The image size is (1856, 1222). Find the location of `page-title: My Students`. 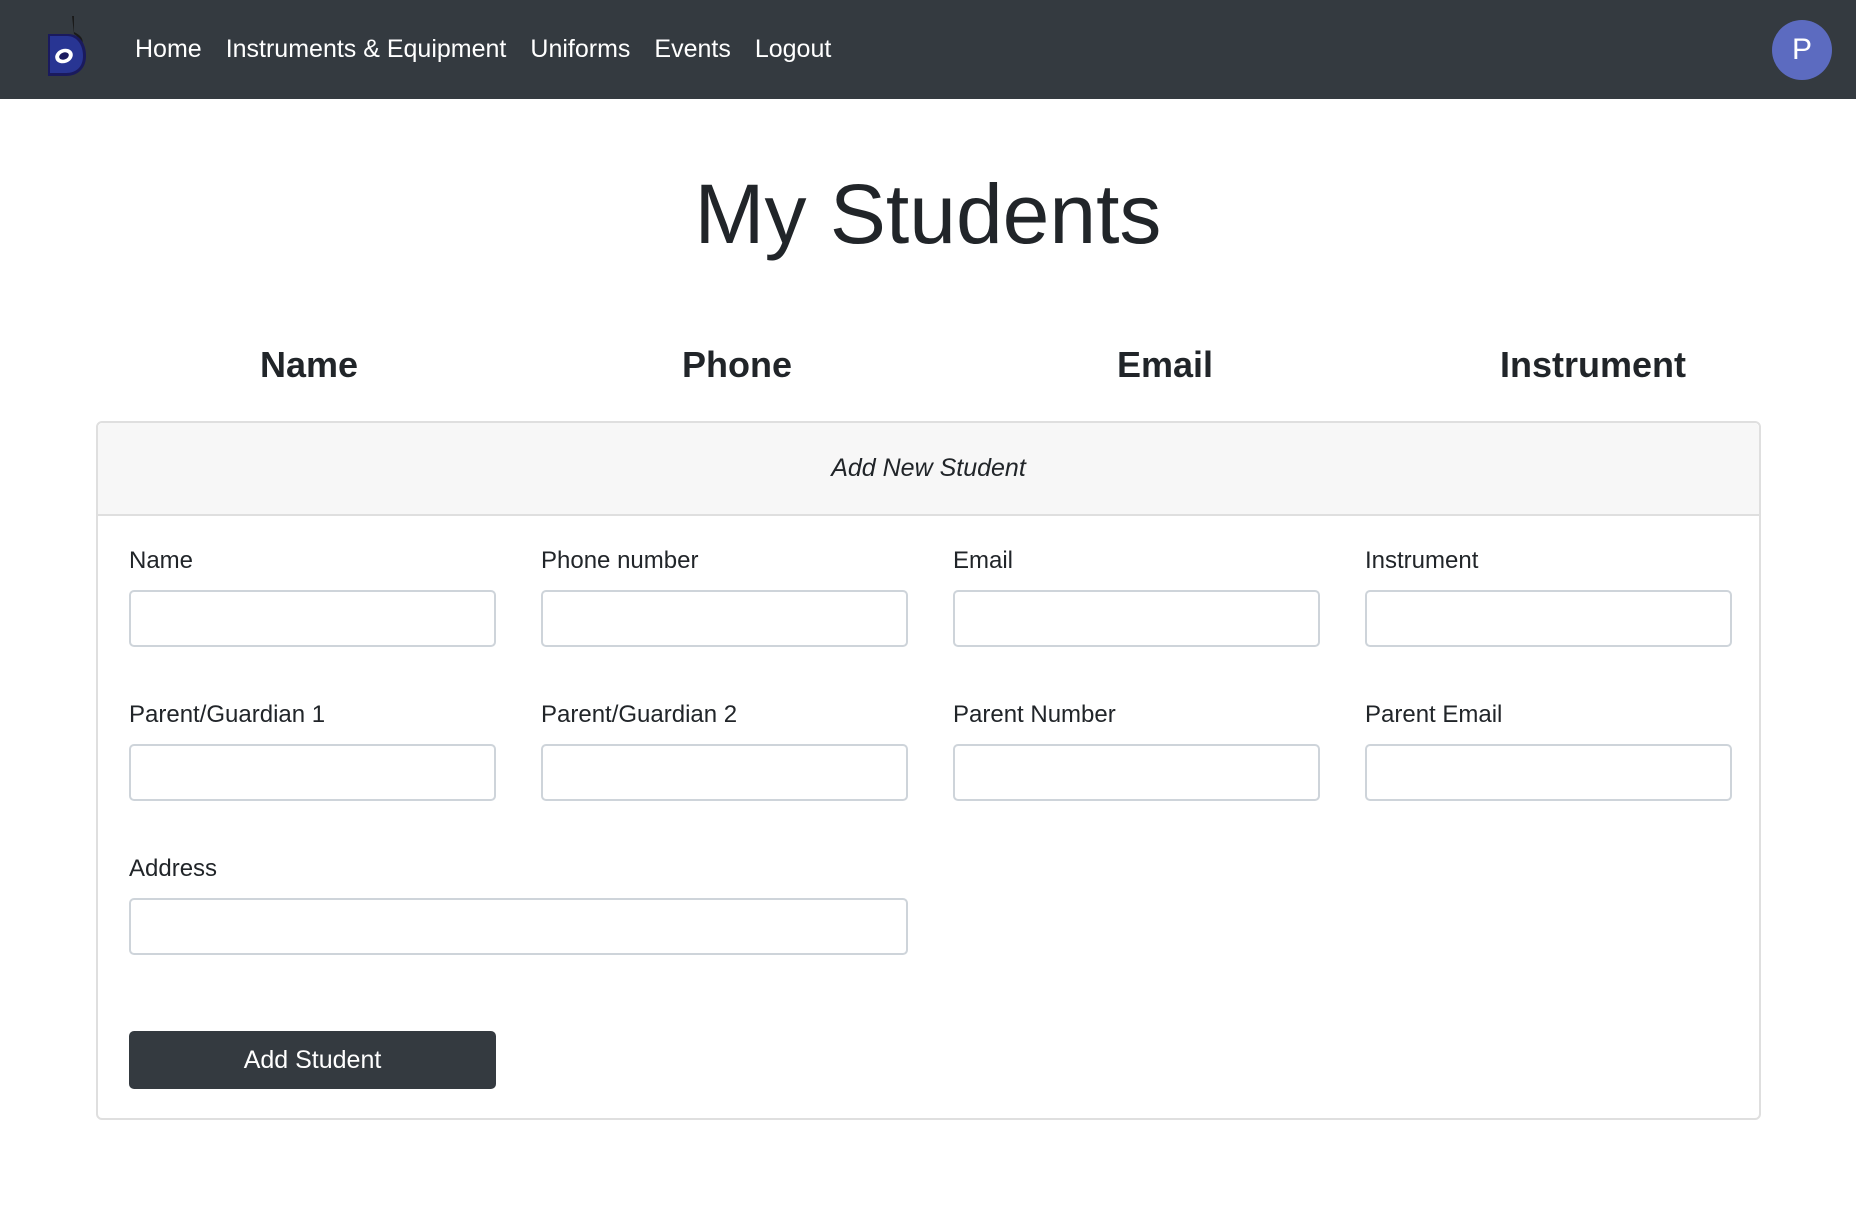

page-title: My Students is located at coordinates (928, 214).